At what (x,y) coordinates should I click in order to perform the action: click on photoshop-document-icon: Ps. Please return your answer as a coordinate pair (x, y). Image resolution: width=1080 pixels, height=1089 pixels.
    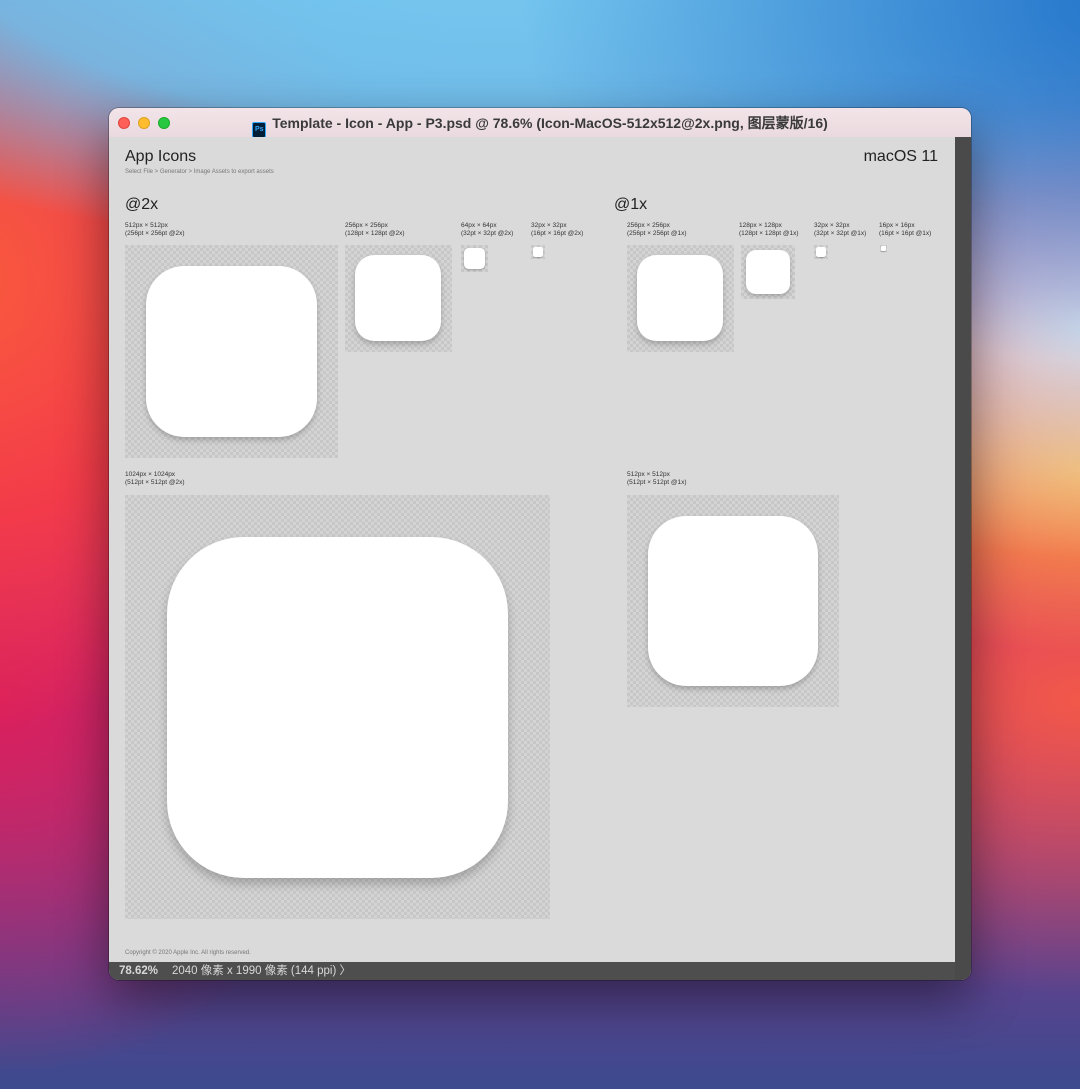
    Looking at the image, I should click on (259, 130).